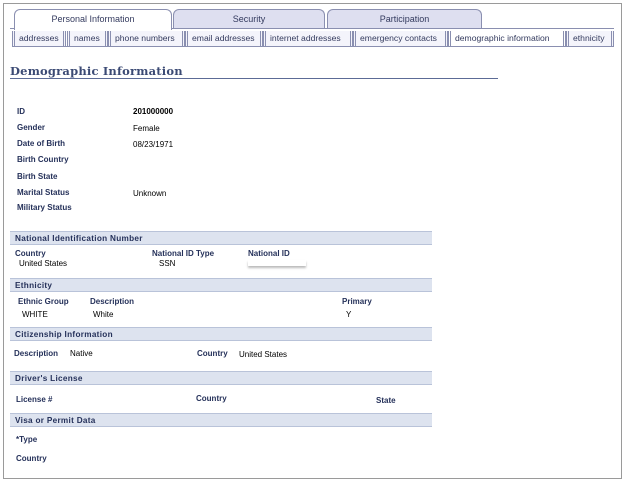 This screenshot has width=625, height=482. What do you see at coordinates (150, 193) in the screenshot?
I see `marital-status-value: Unknown` at bounding box center [150, 193].